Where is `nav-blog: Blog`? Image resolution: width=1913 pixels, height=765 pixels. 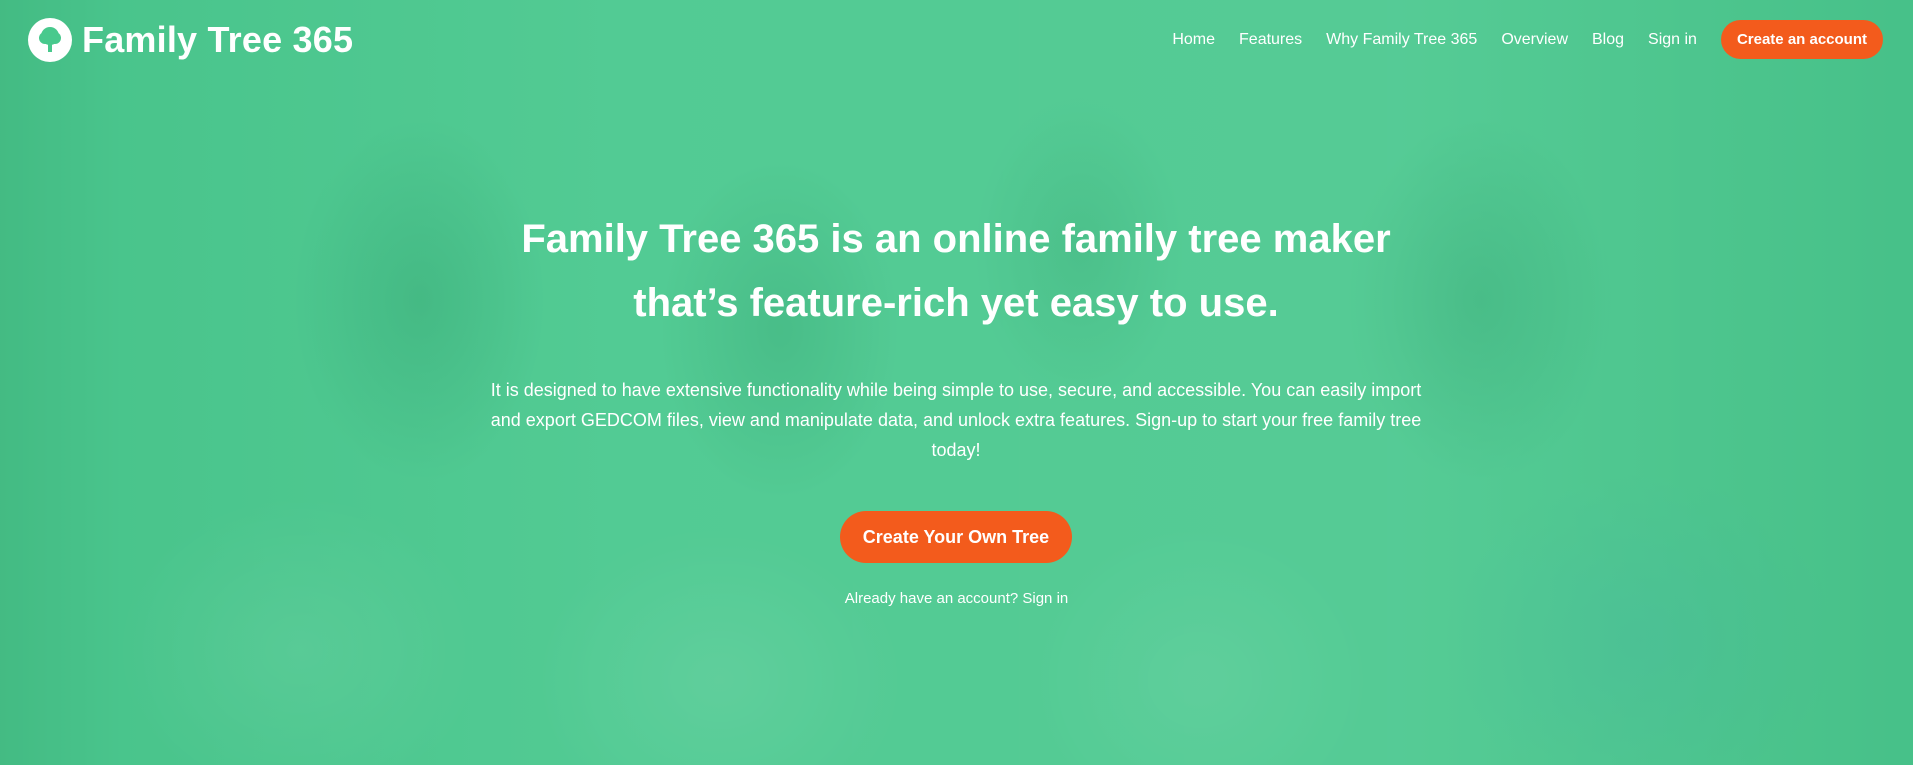 nav-blog: Blog is located at coordinates (1608, 40).